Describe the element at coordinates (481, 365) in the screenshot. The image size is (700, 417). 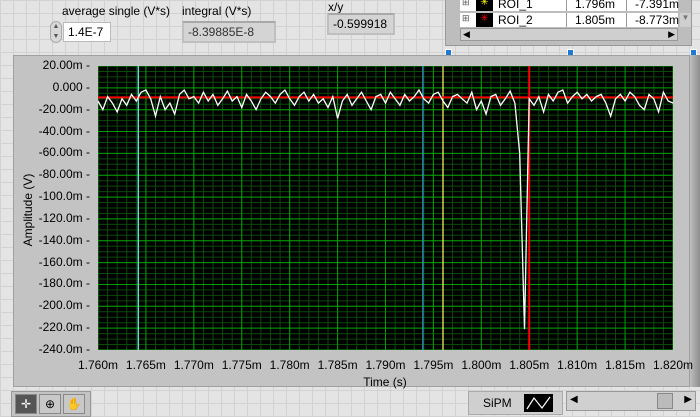
I see `x-tick-label: 1.800m` at that location.